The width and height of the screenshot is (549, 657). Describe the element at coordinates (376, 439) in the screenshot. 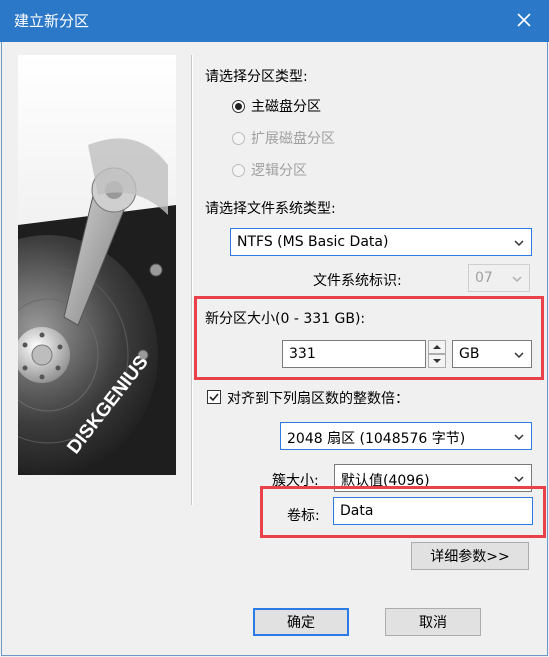

I see `alignment-value: 2048 扇区 (1048576 字节)` at that location.